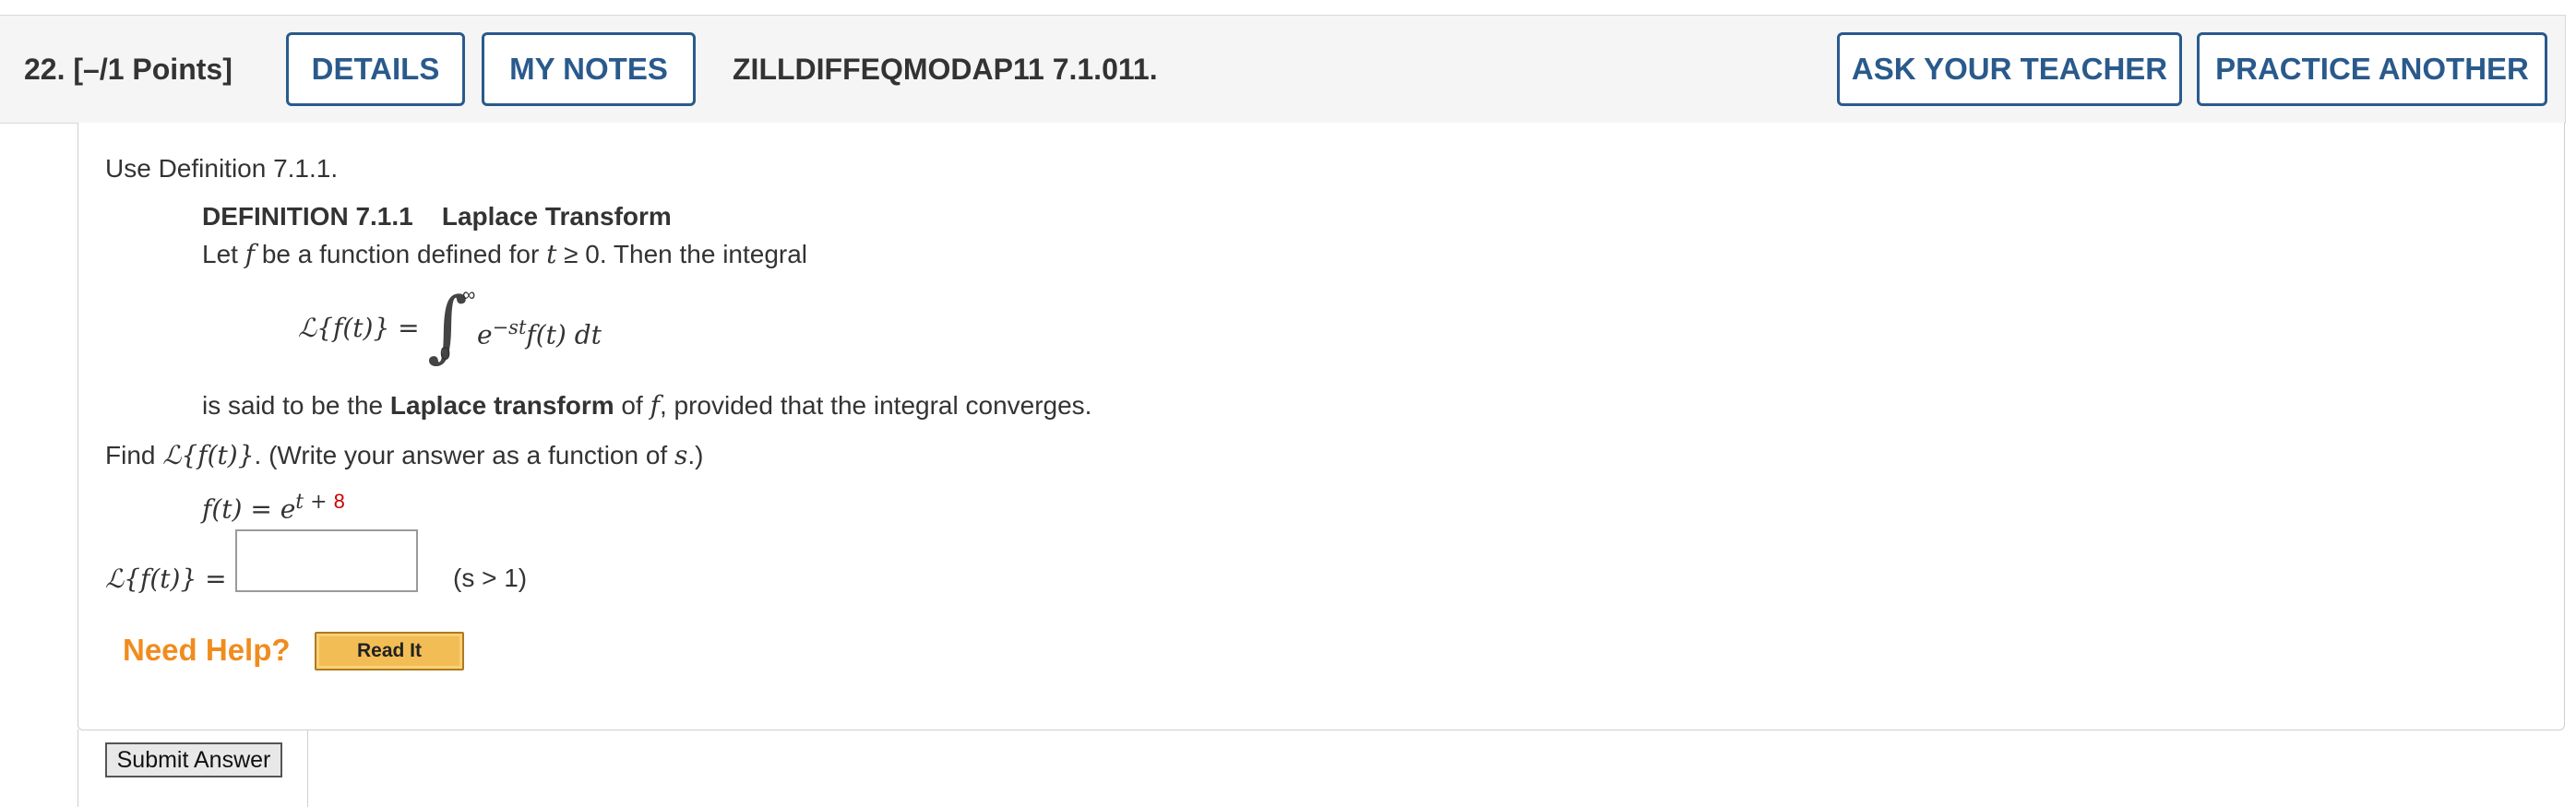 This screenshot has width=2576, height=807. I want to click on submit-area: Submit Answer, so click(193, 768).